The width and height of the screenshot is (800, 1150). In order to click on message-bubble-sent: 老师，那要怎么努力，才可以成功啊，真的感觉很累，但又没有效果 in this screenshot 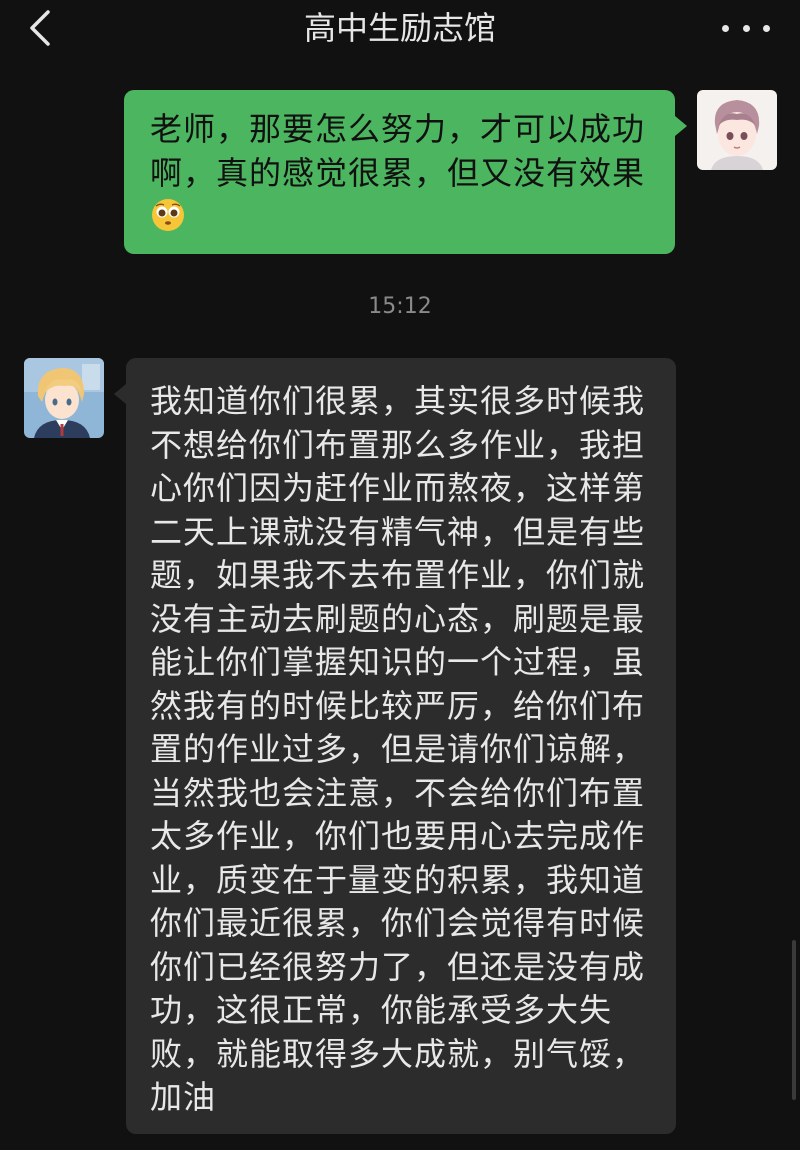, I will do `click(405, 172)`.